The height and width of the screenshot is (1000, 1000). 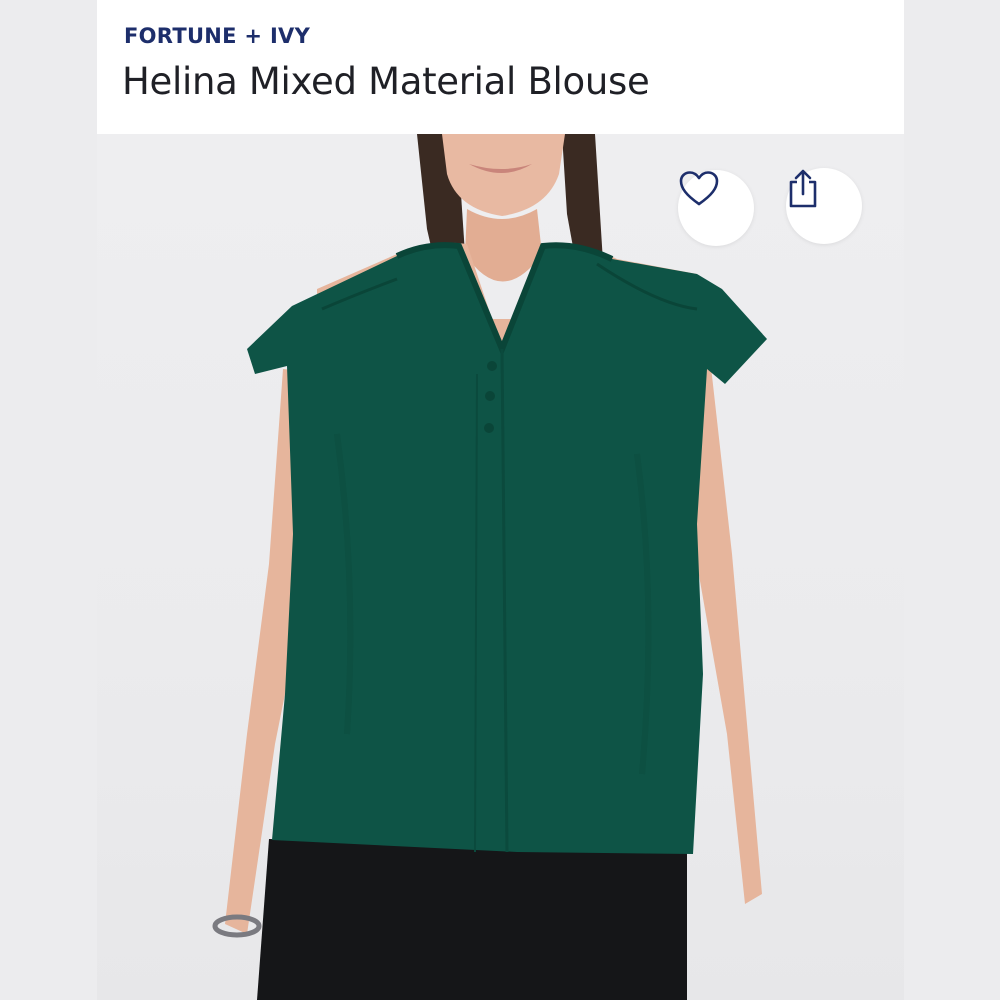 I want to click on left-margin, so click(x=48, y=500).